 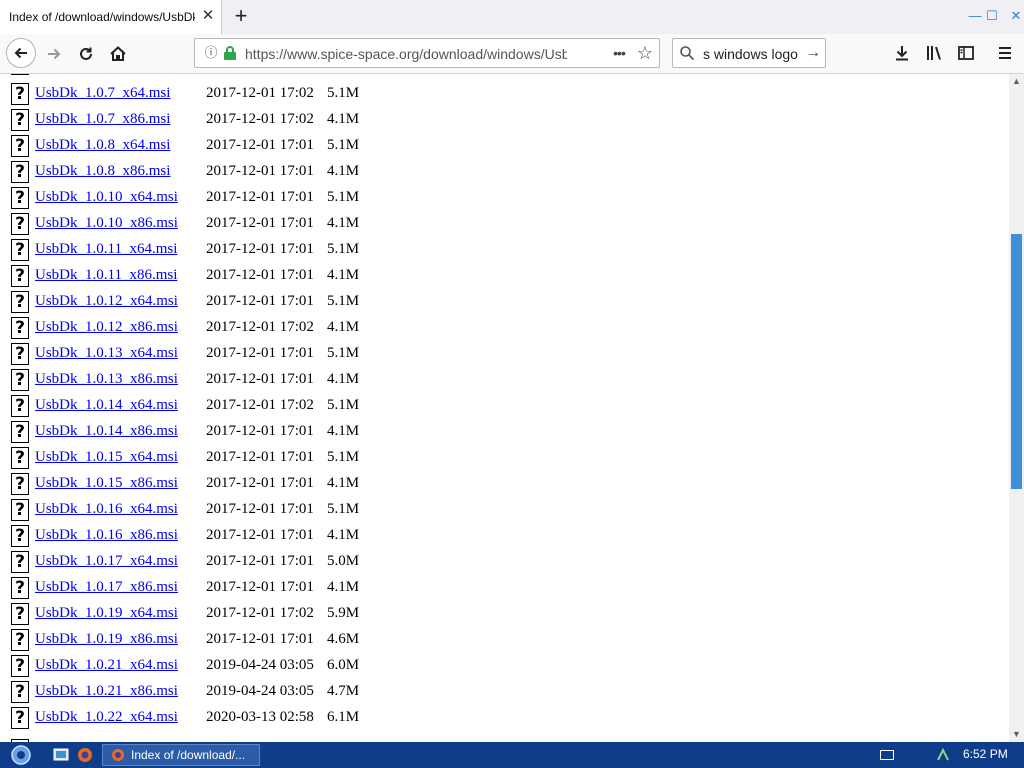 What do you see at coordinates (102, 17) in the screenshot?
I see `tab-title: Index of /download/windows/UsbDk` at bounding box center [102, 17].